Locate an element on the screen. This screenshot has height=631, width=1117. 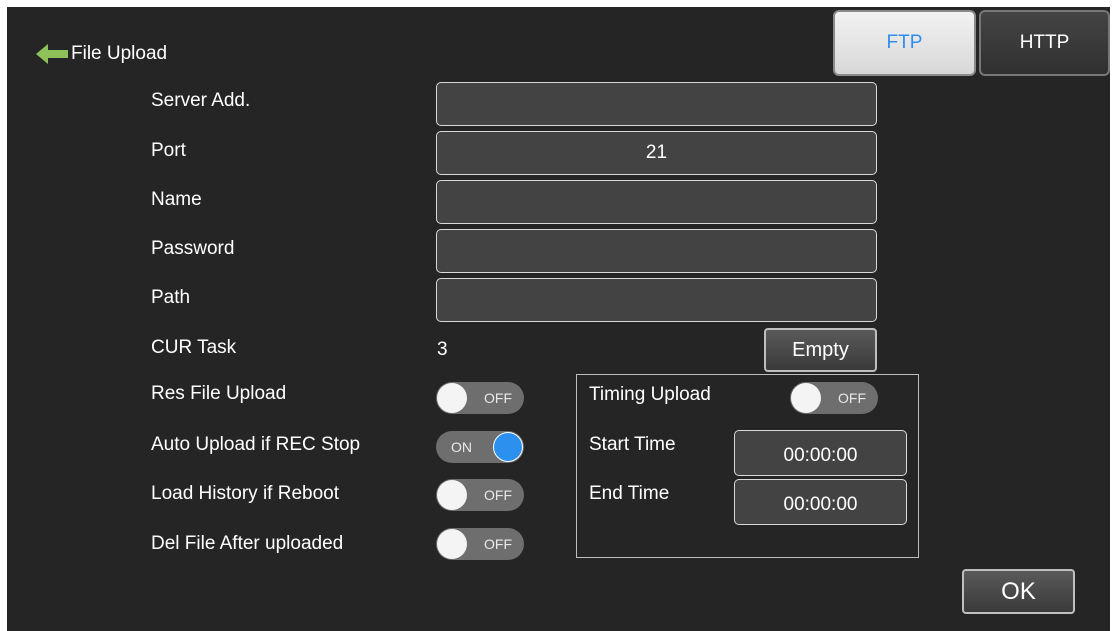
del-file-toggle: OFF is located at coordinates (480, 544).